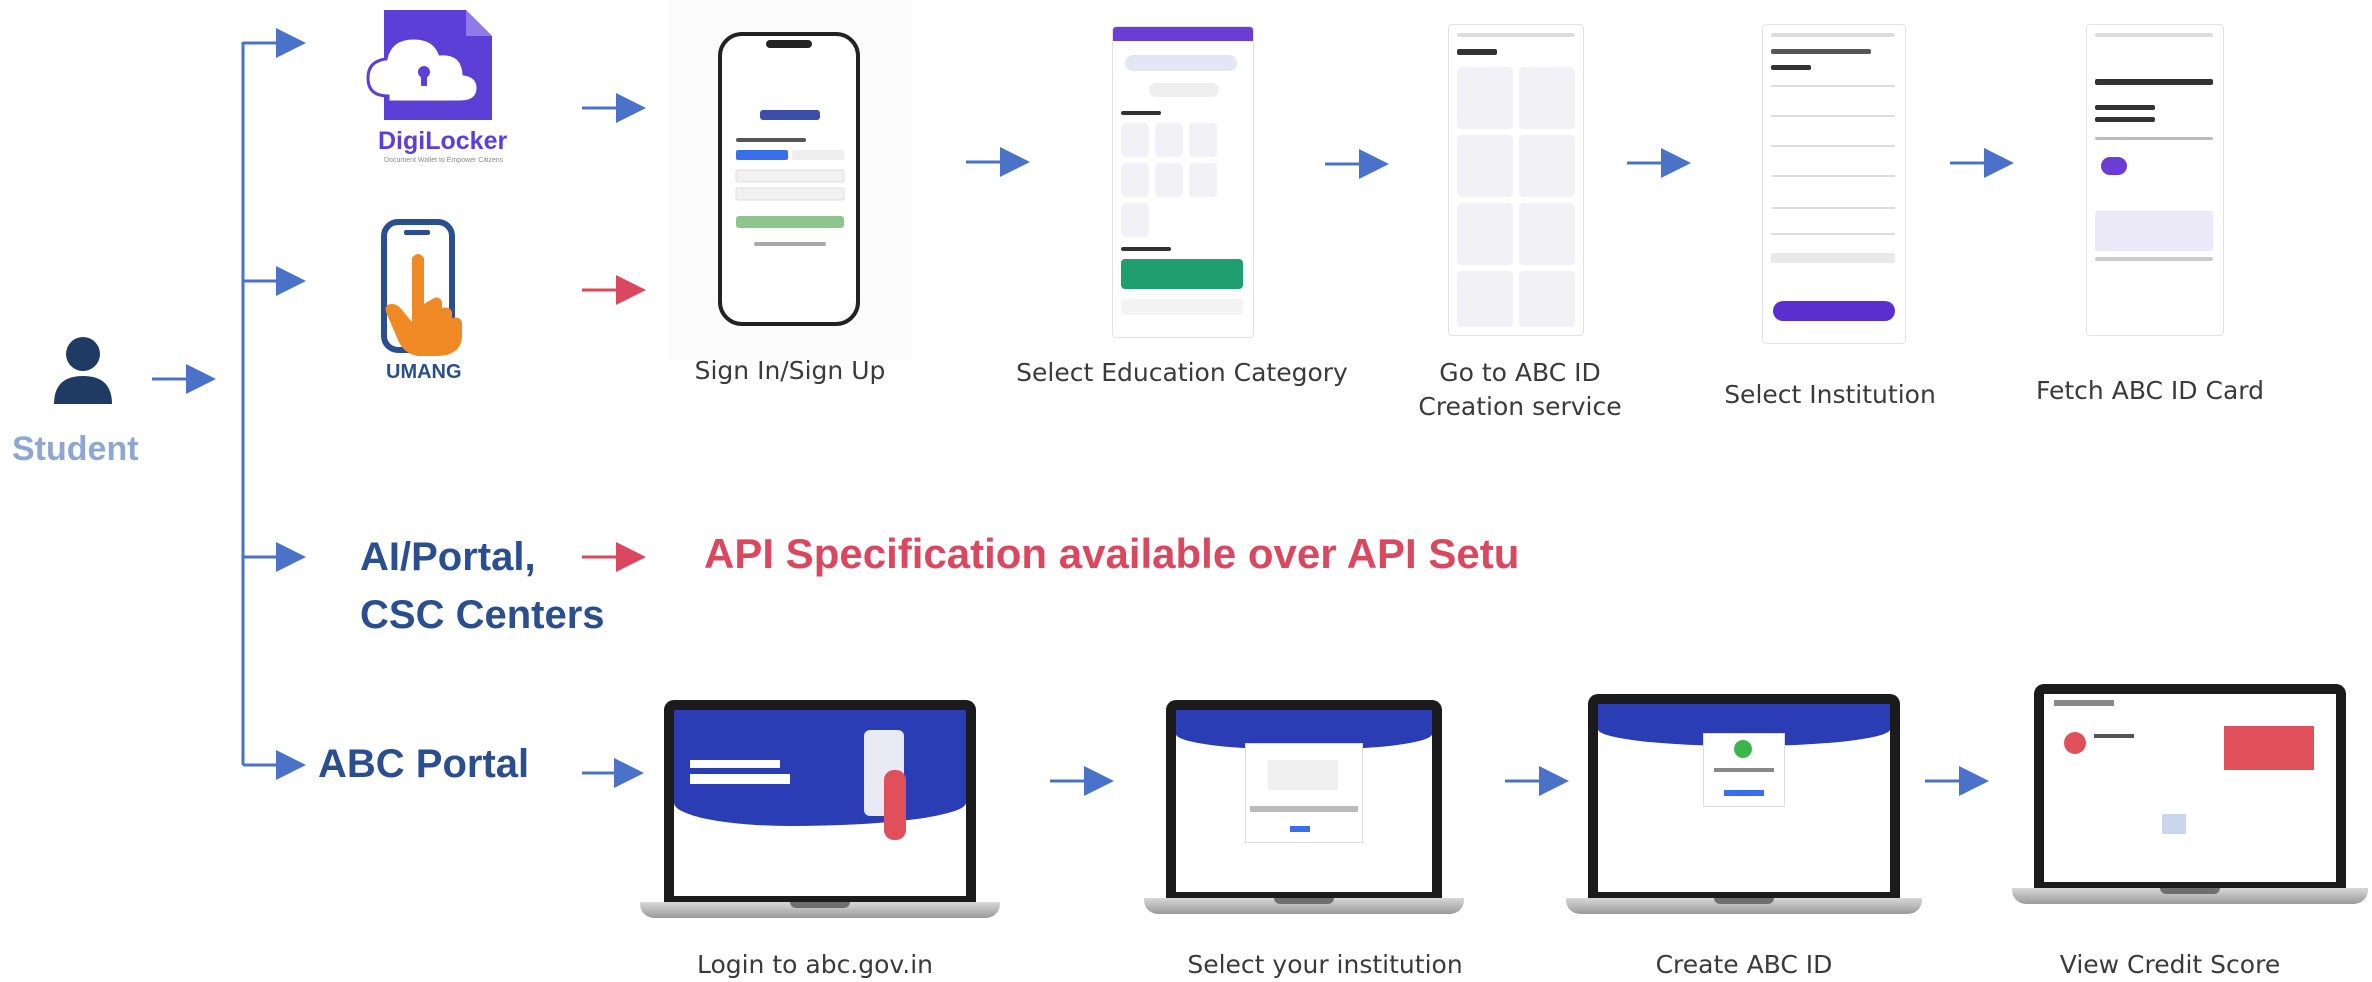  Describe the element at coordinates (1830, 394) in the screenshot. I see `caption-select-institution: Select Institution` at that location.